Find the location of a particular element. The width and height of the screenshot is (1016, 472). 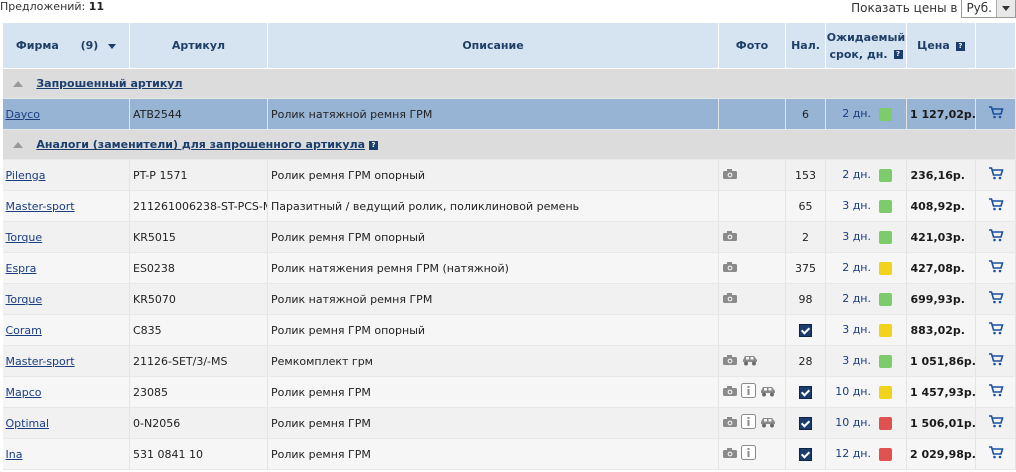

stock-value: 2 is located at coordinates (805, 237).